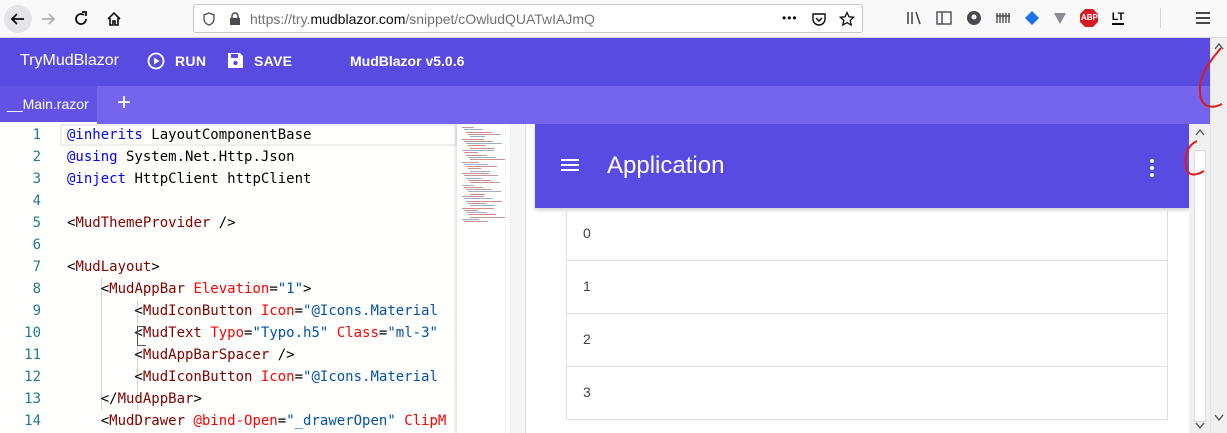 This screenshot has width=1227, height=433. I want to click on library-icon, so click(915, 18).